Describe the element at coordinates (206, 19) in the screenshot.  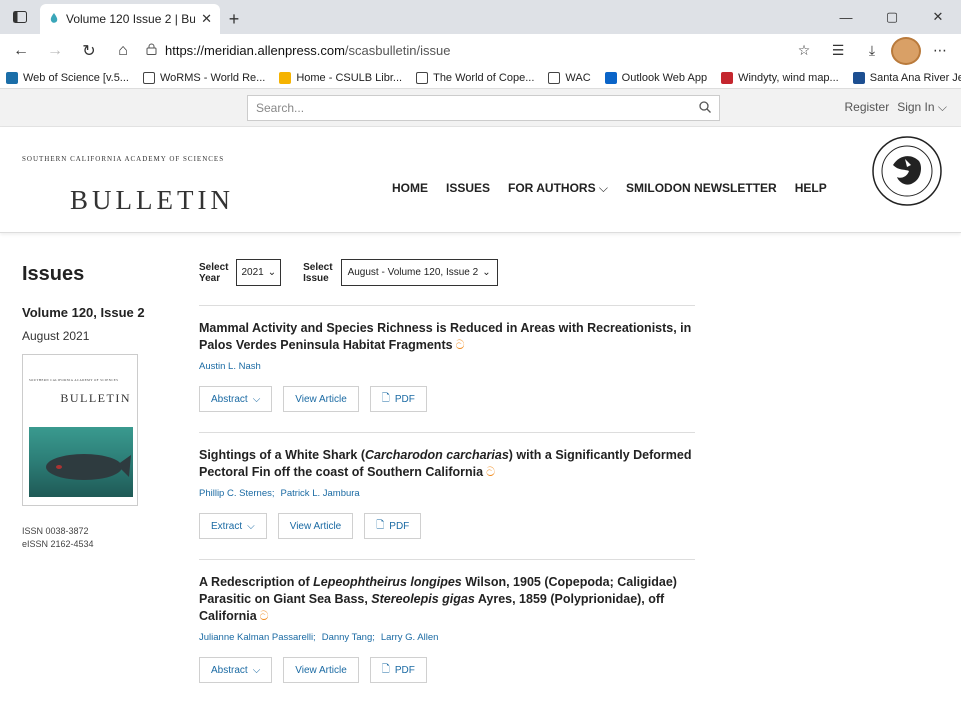
I see `tab-close-icon: ✕` at that location.